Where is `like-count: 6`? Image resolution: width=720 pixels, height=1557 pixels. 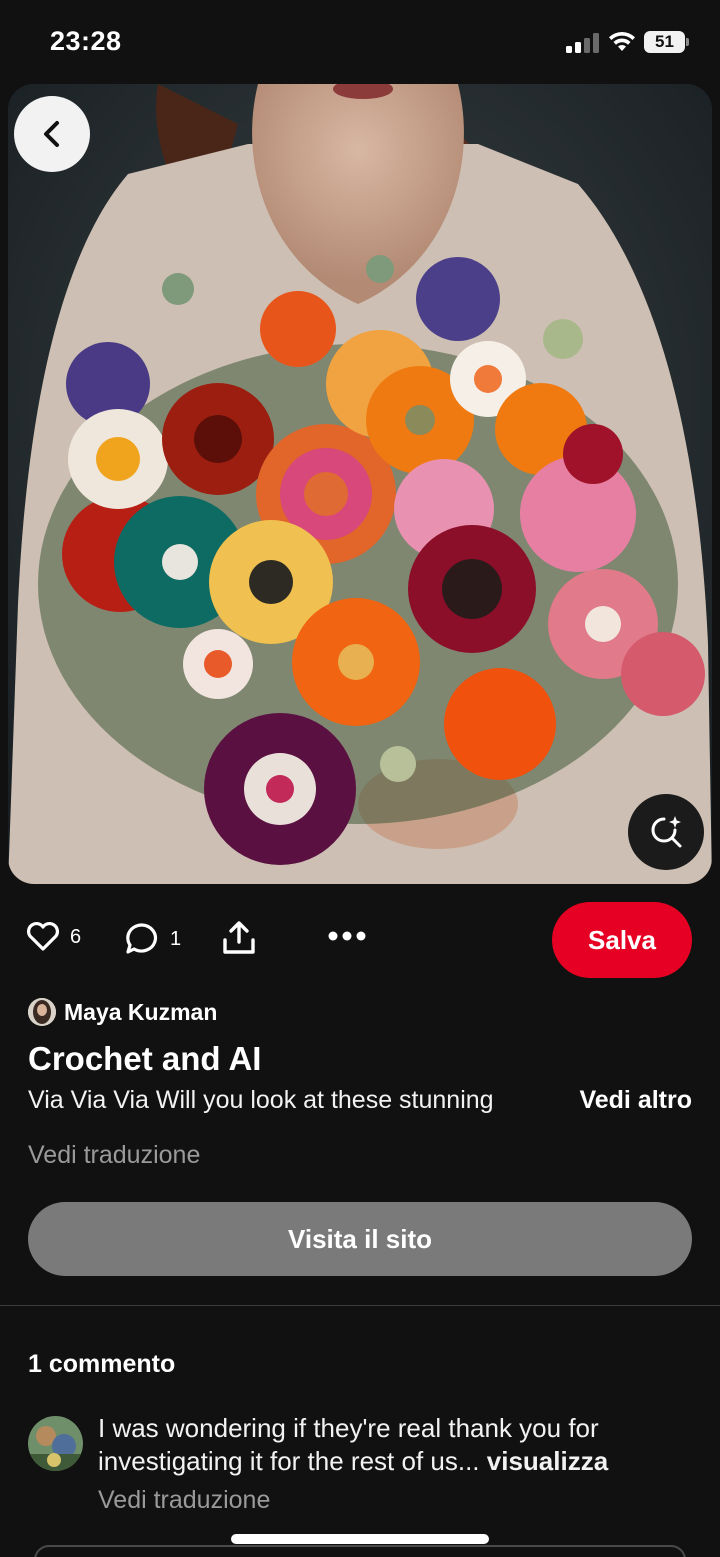
like-count: 6 is located at coordinates (76, 936).